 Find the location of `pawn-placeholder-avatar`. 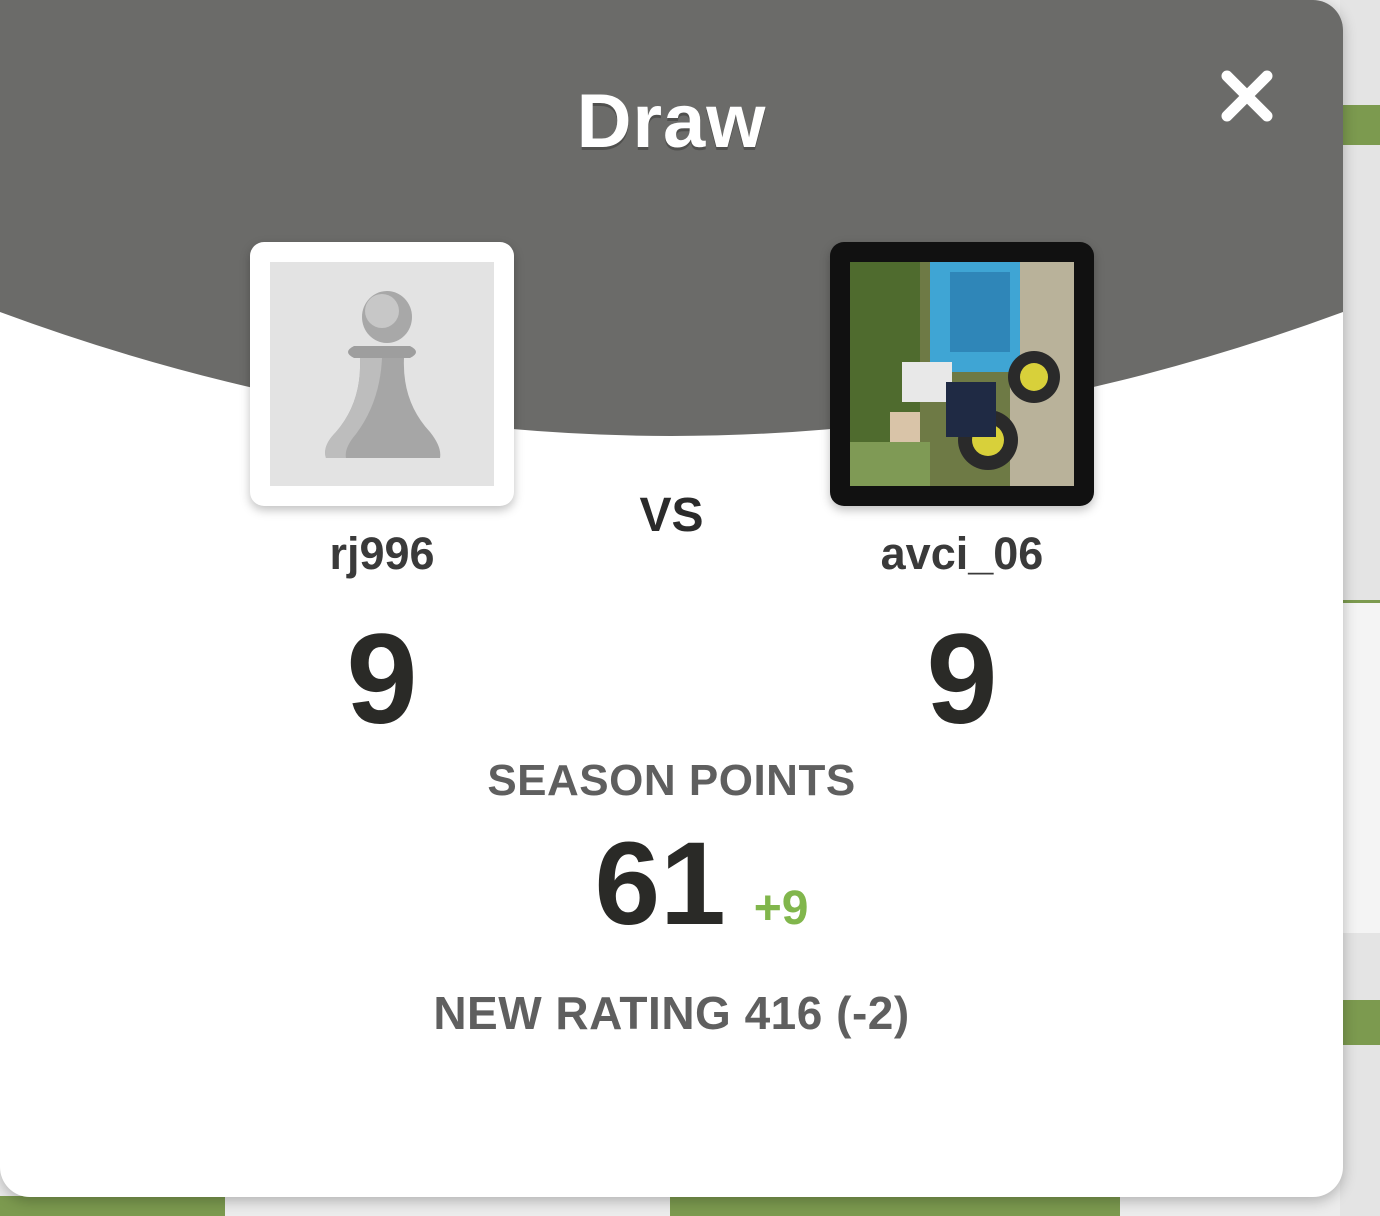

pawn-placeholder-avatar is located at coordinates (382, 374).